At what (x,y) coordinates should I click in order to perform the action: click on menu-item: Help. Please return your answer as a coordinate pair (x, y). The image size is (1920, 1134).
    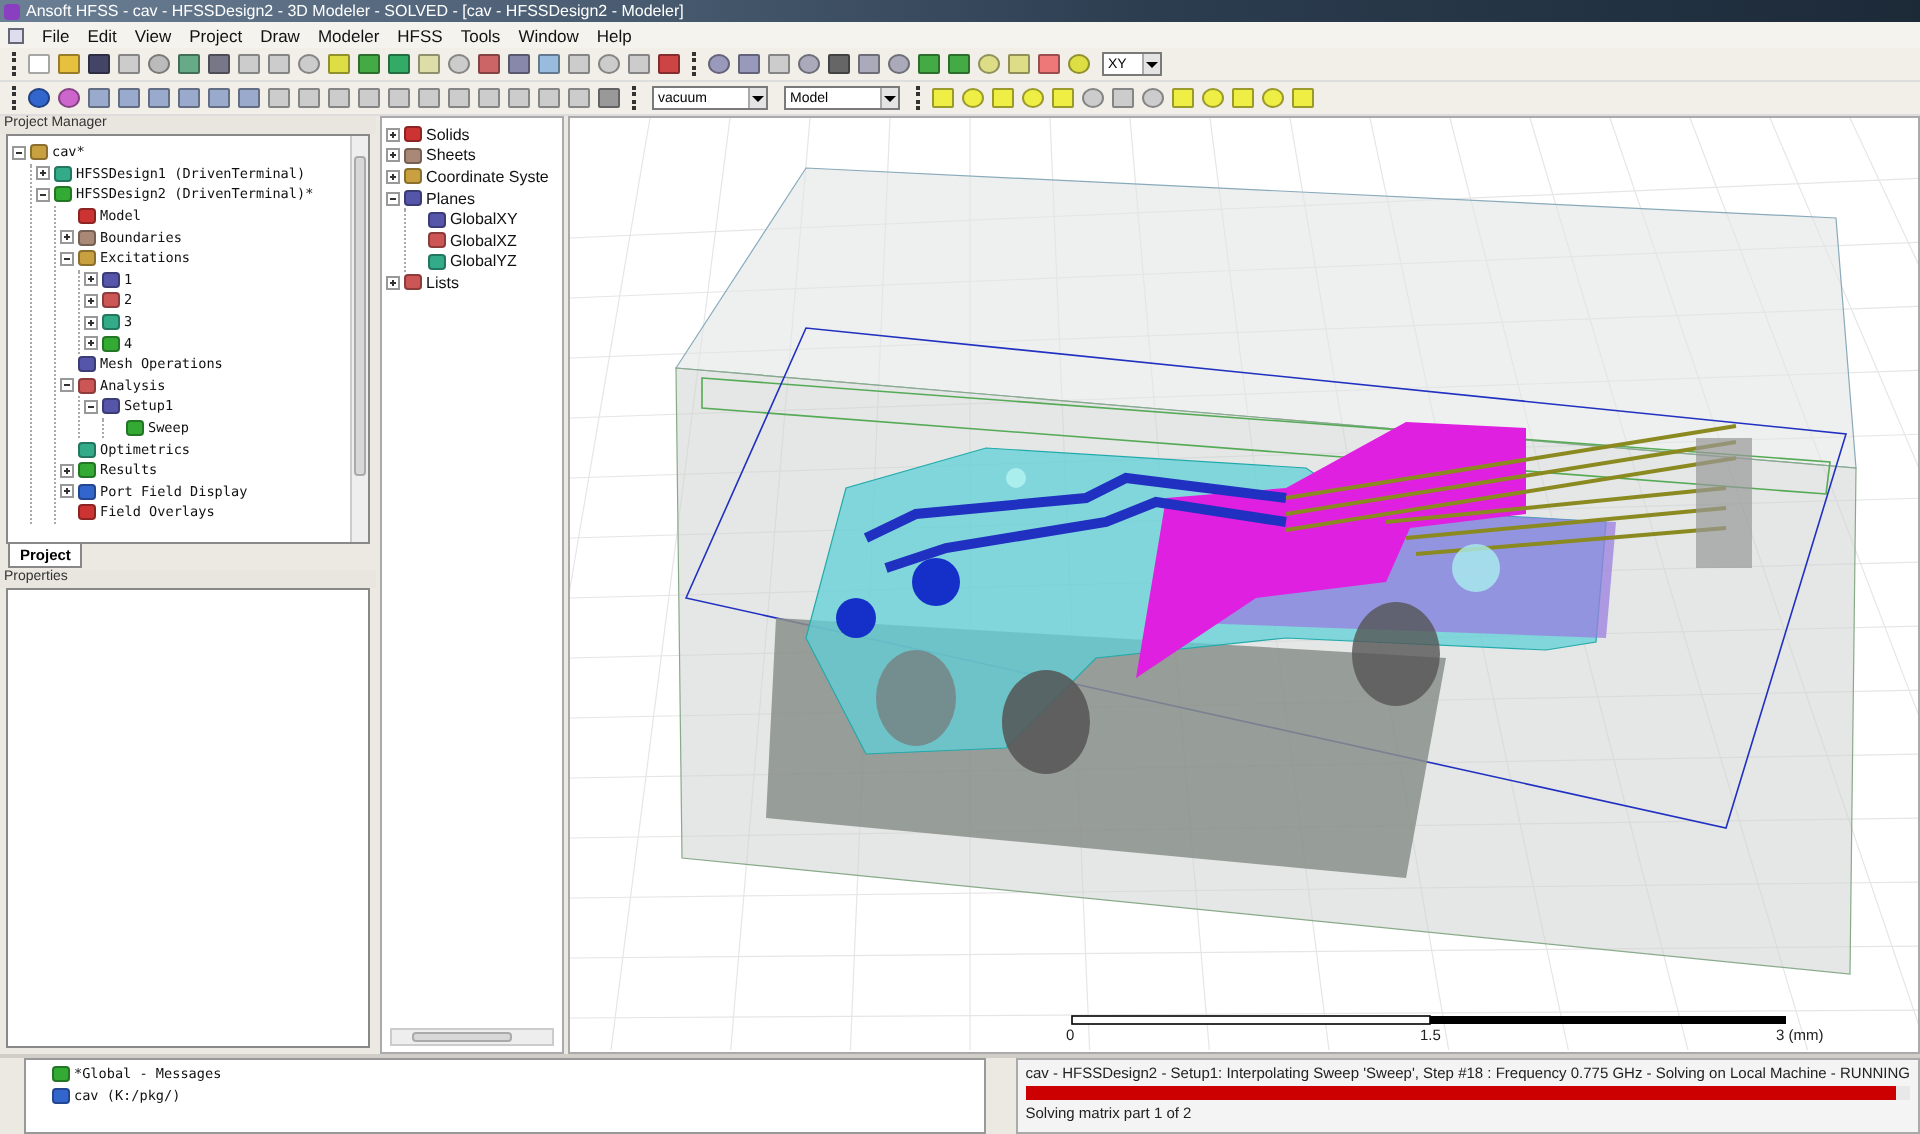
    Looking at the image, I should click on (614, 35).